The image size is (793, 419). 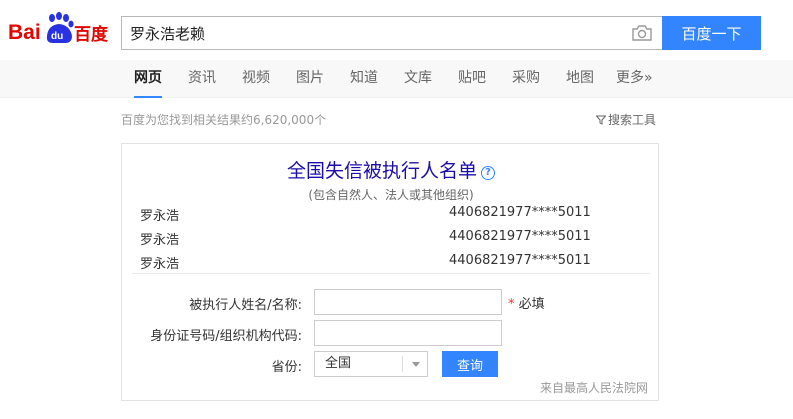 I want to click on chevron-down-icon, so click(x=416, y=364).